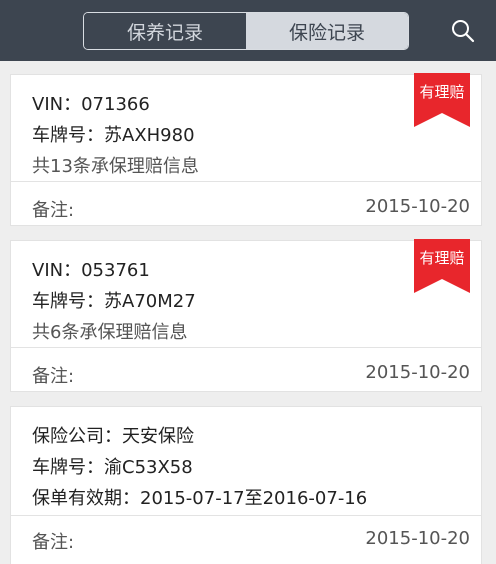 The width and height of the screenshot is (496, 564). I want to click on insurer-line: 保险公司：天安保险, so click(113, 436).